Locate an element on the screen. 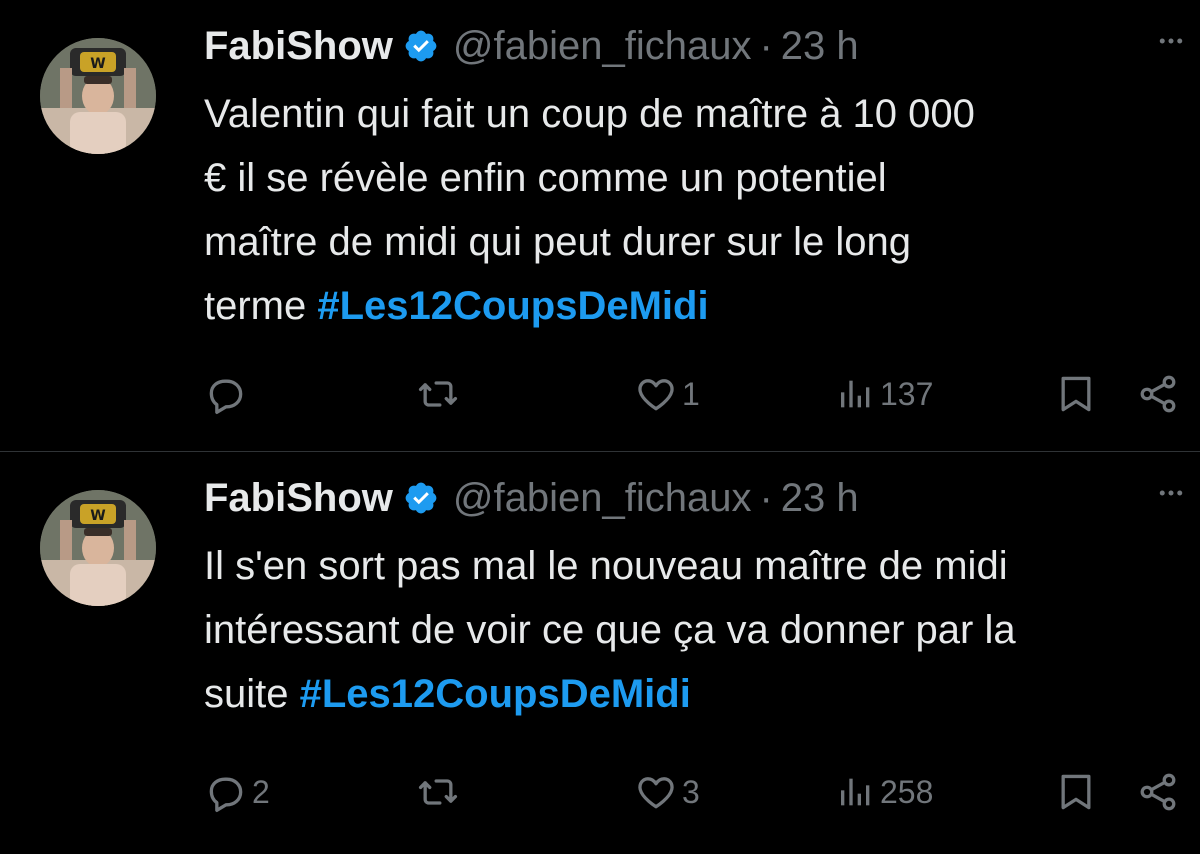 The image size is (1200, 854). action-bar: 2 3 258 is located at coordinates (702, 792).